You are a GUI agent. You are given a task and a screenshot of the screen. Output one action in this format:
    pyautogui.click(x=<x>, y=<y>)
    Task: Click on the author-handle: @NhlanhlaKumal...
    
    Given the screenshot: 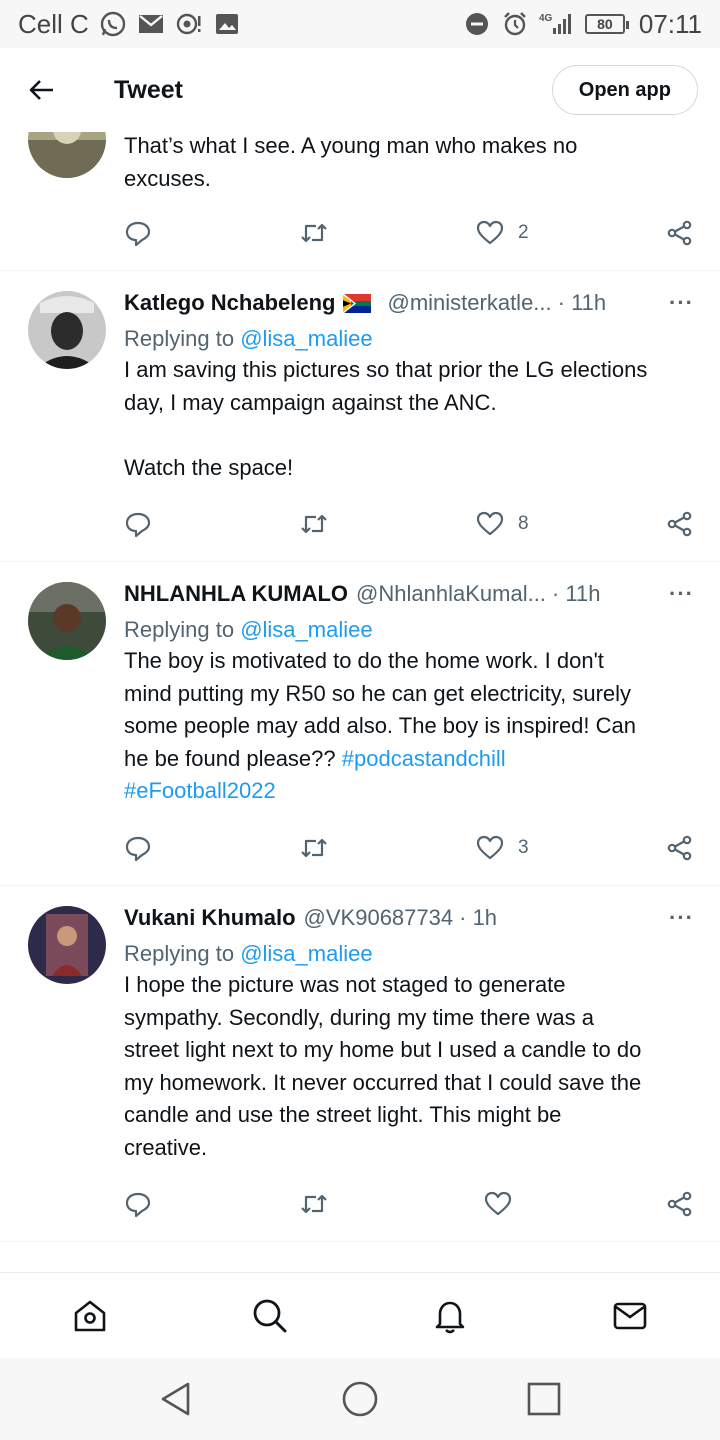 What is the action you would take?
    pyautogui.click(x=451, y=594)
    